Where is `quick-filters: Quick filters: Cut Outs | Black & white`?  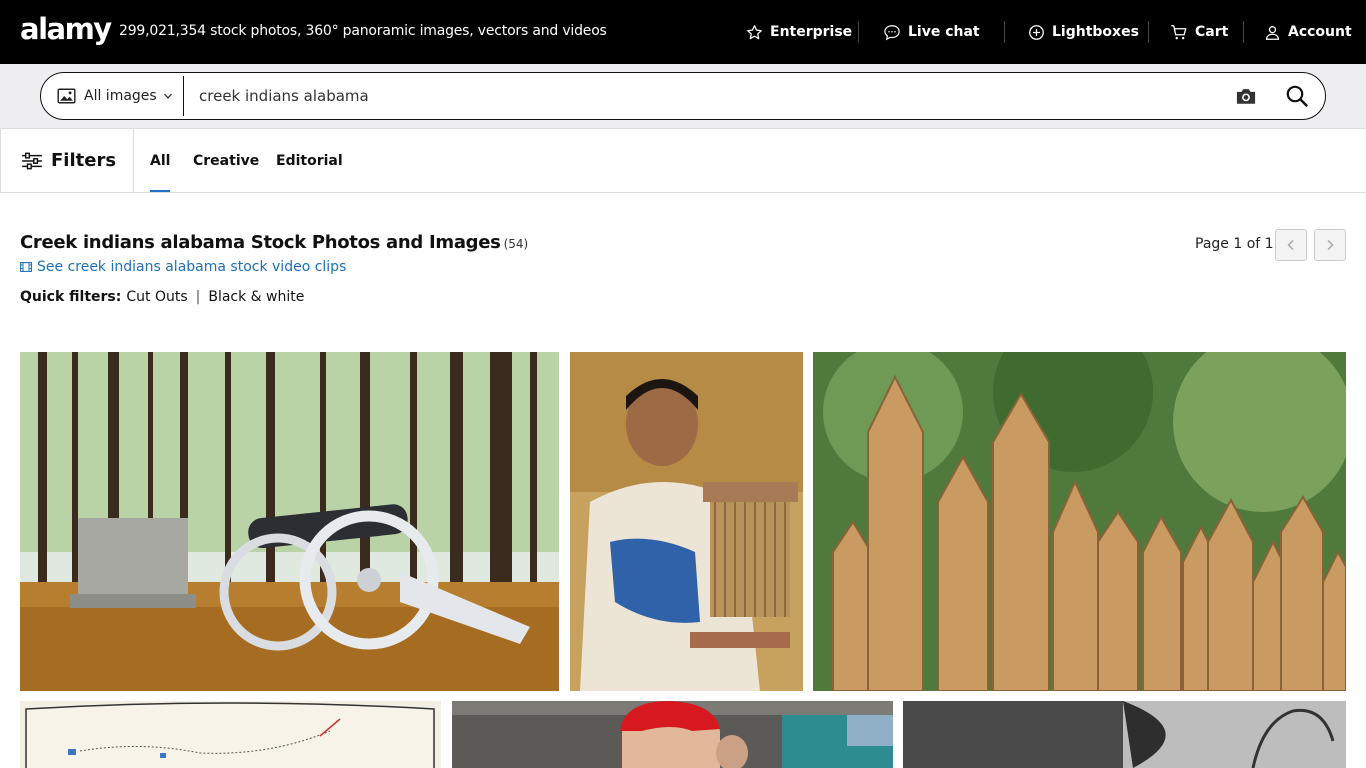
quick-filters: Quick filters: Cut Outs | Black & white is located at coordinates (162, 297).